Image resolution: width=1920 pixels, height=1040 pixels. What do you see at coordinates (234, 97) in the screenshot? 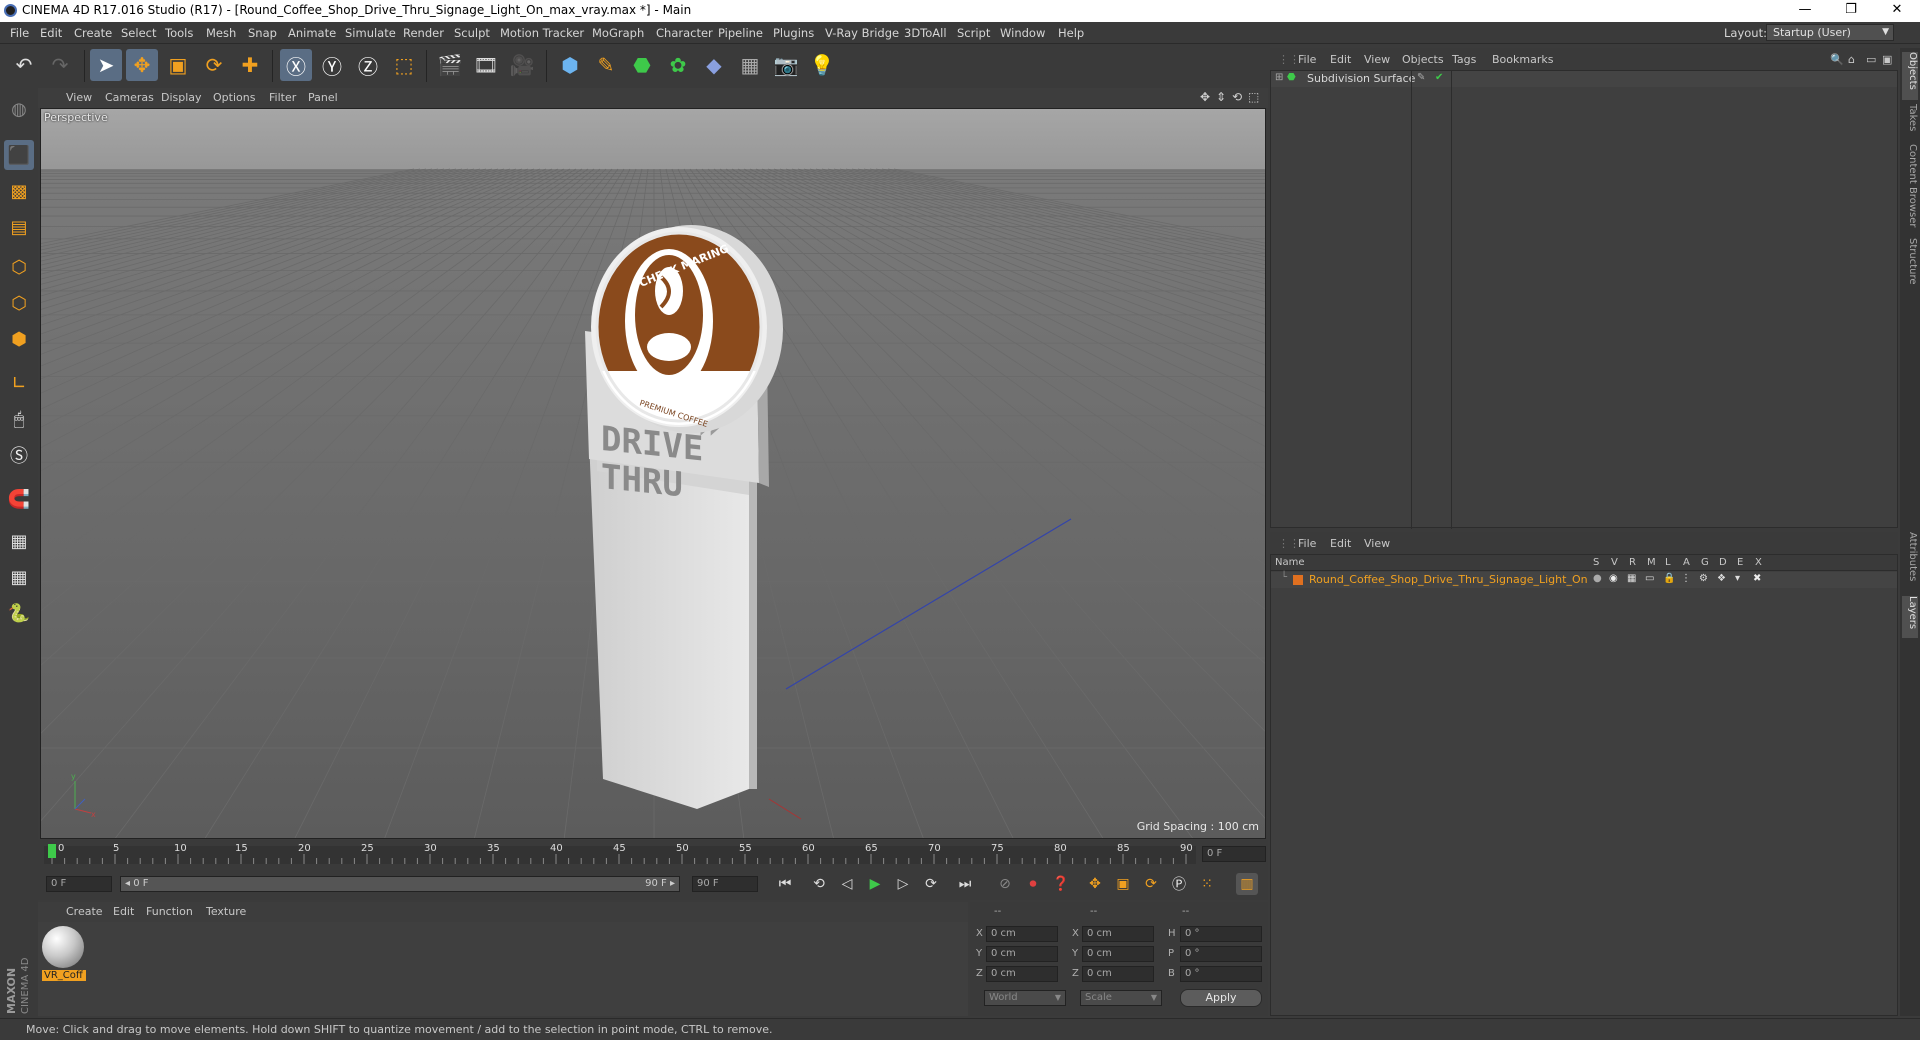
I see `viewport-menu-options: Options` at bounding box center [234, 97].